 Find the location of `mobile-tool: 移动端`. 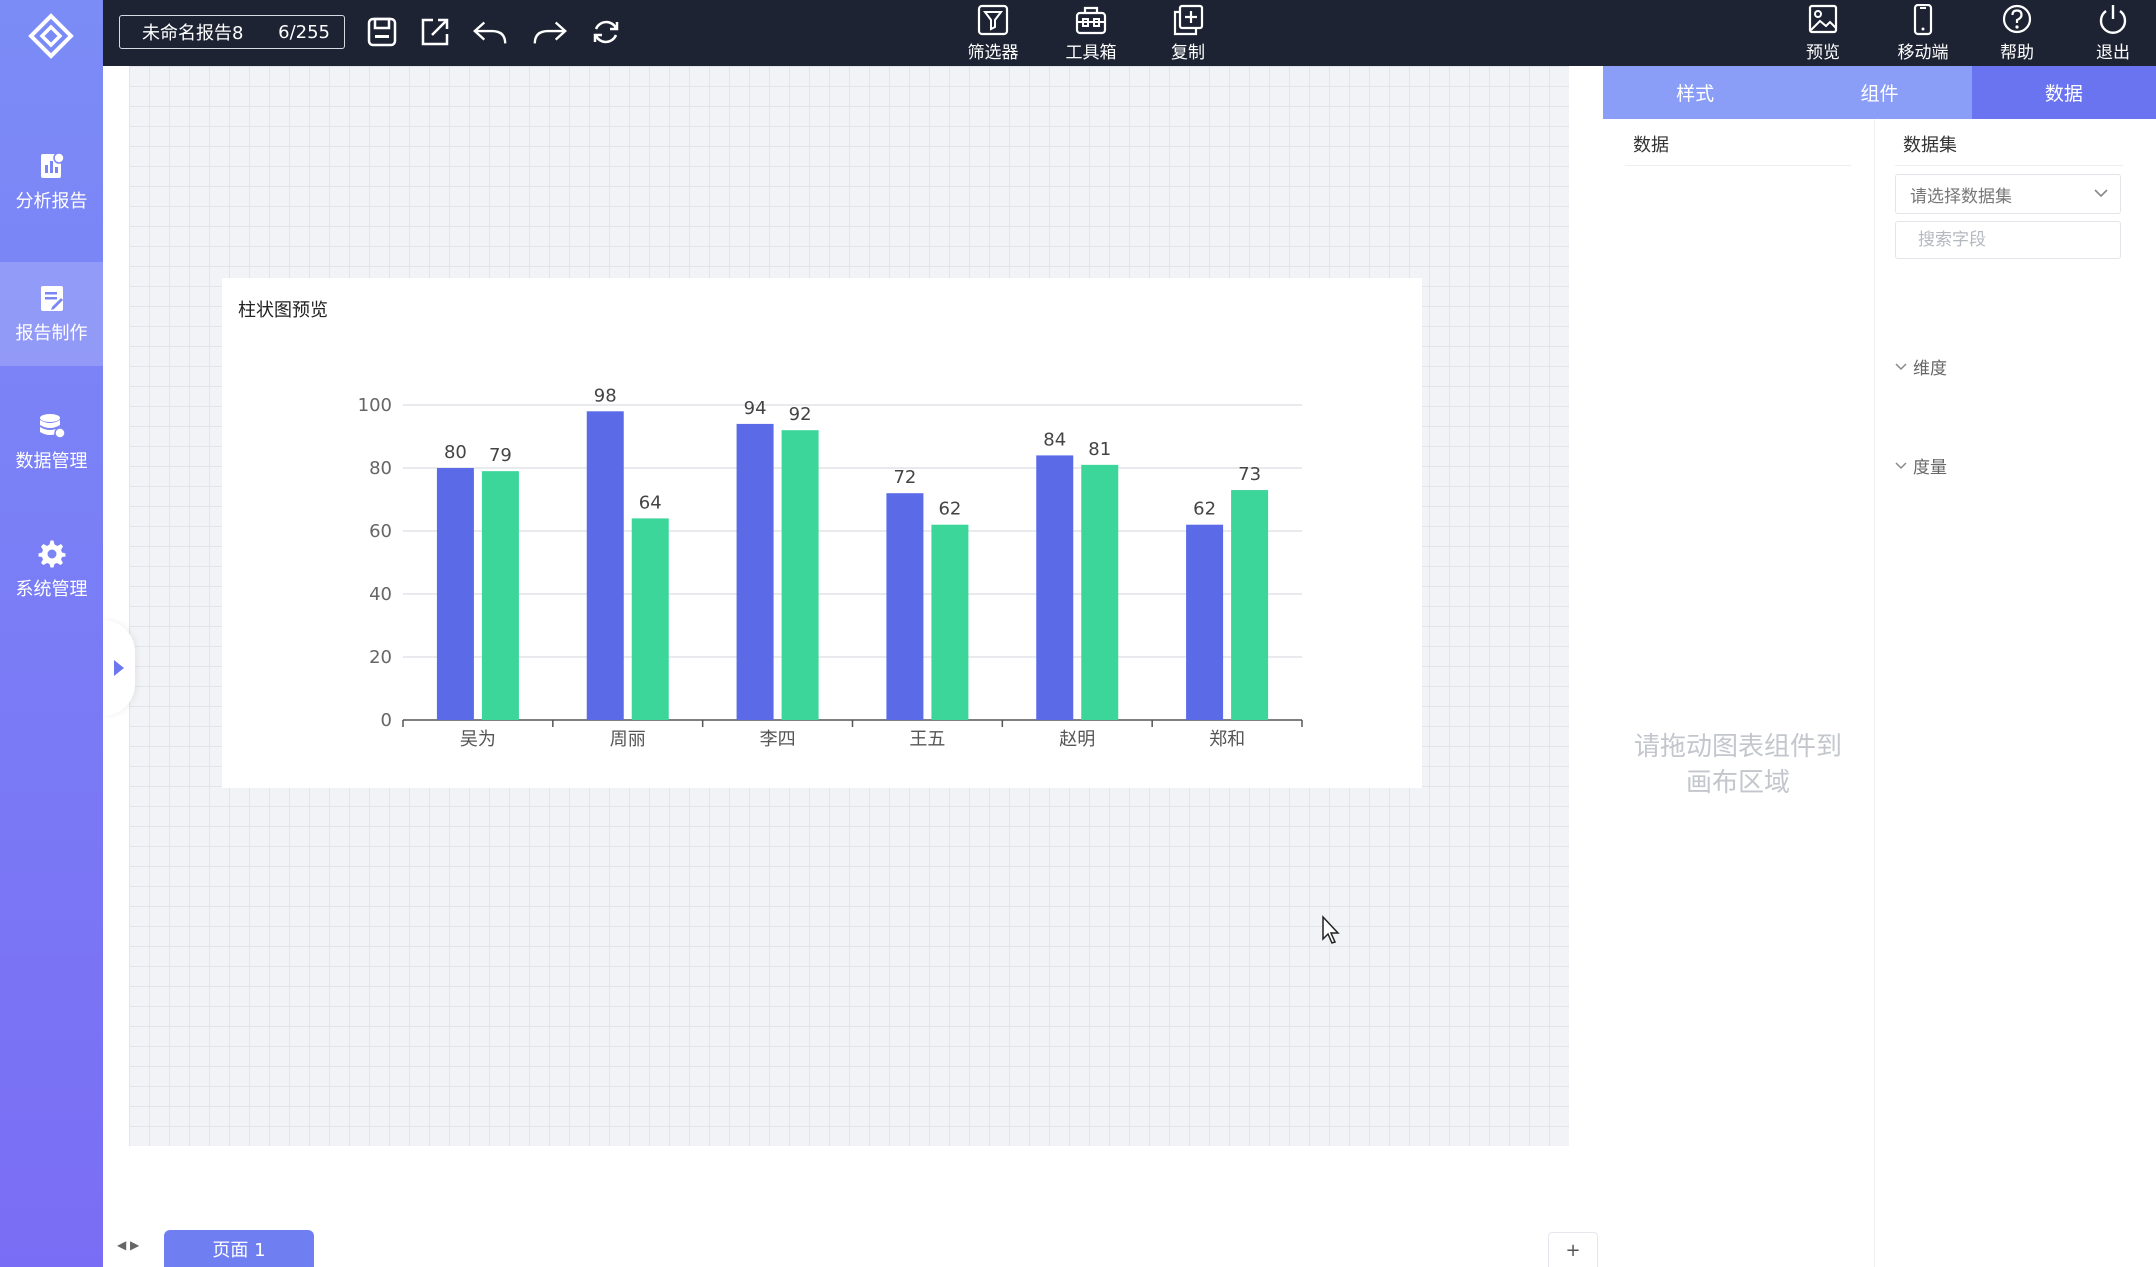

mobile-tool: 移动端 is located at coordinates (1923, 33).